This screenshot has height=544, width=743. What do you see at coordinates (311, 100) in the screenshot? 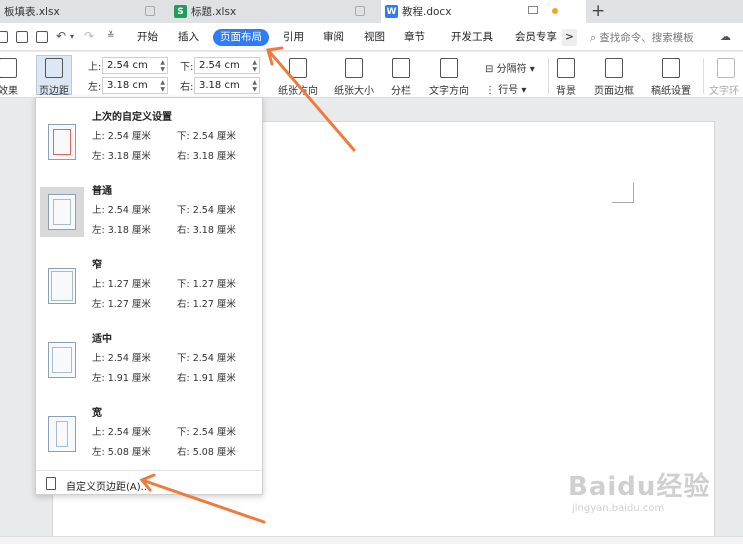
I see `arrow-to-page-layout` at bounding box center [311, 100].